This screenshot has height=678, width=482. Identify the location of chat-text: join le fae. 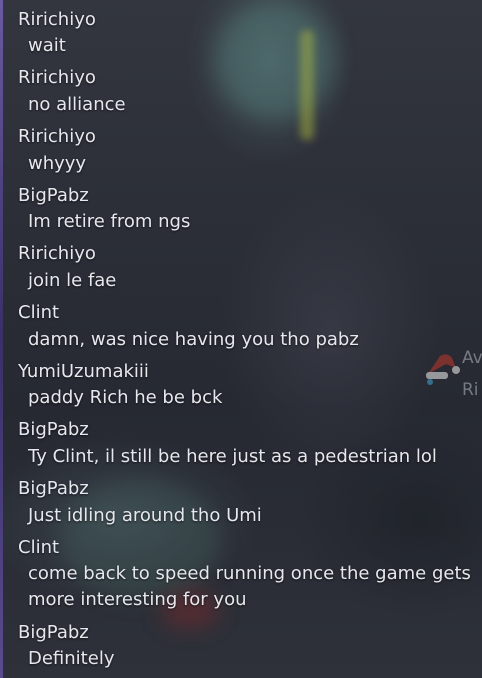
(72, 280).